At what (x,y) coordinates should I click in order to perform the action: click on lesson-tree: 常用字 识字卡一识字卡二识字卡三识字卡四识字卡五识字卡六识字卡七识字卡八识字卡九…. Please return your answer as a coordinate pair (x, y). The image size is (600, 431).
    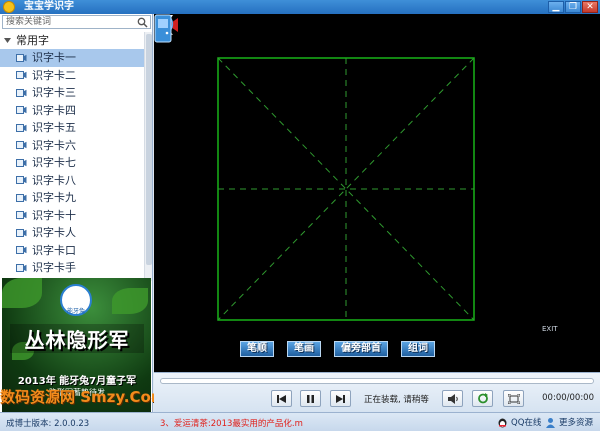
    Looking at the image, I should click on (72, 154).